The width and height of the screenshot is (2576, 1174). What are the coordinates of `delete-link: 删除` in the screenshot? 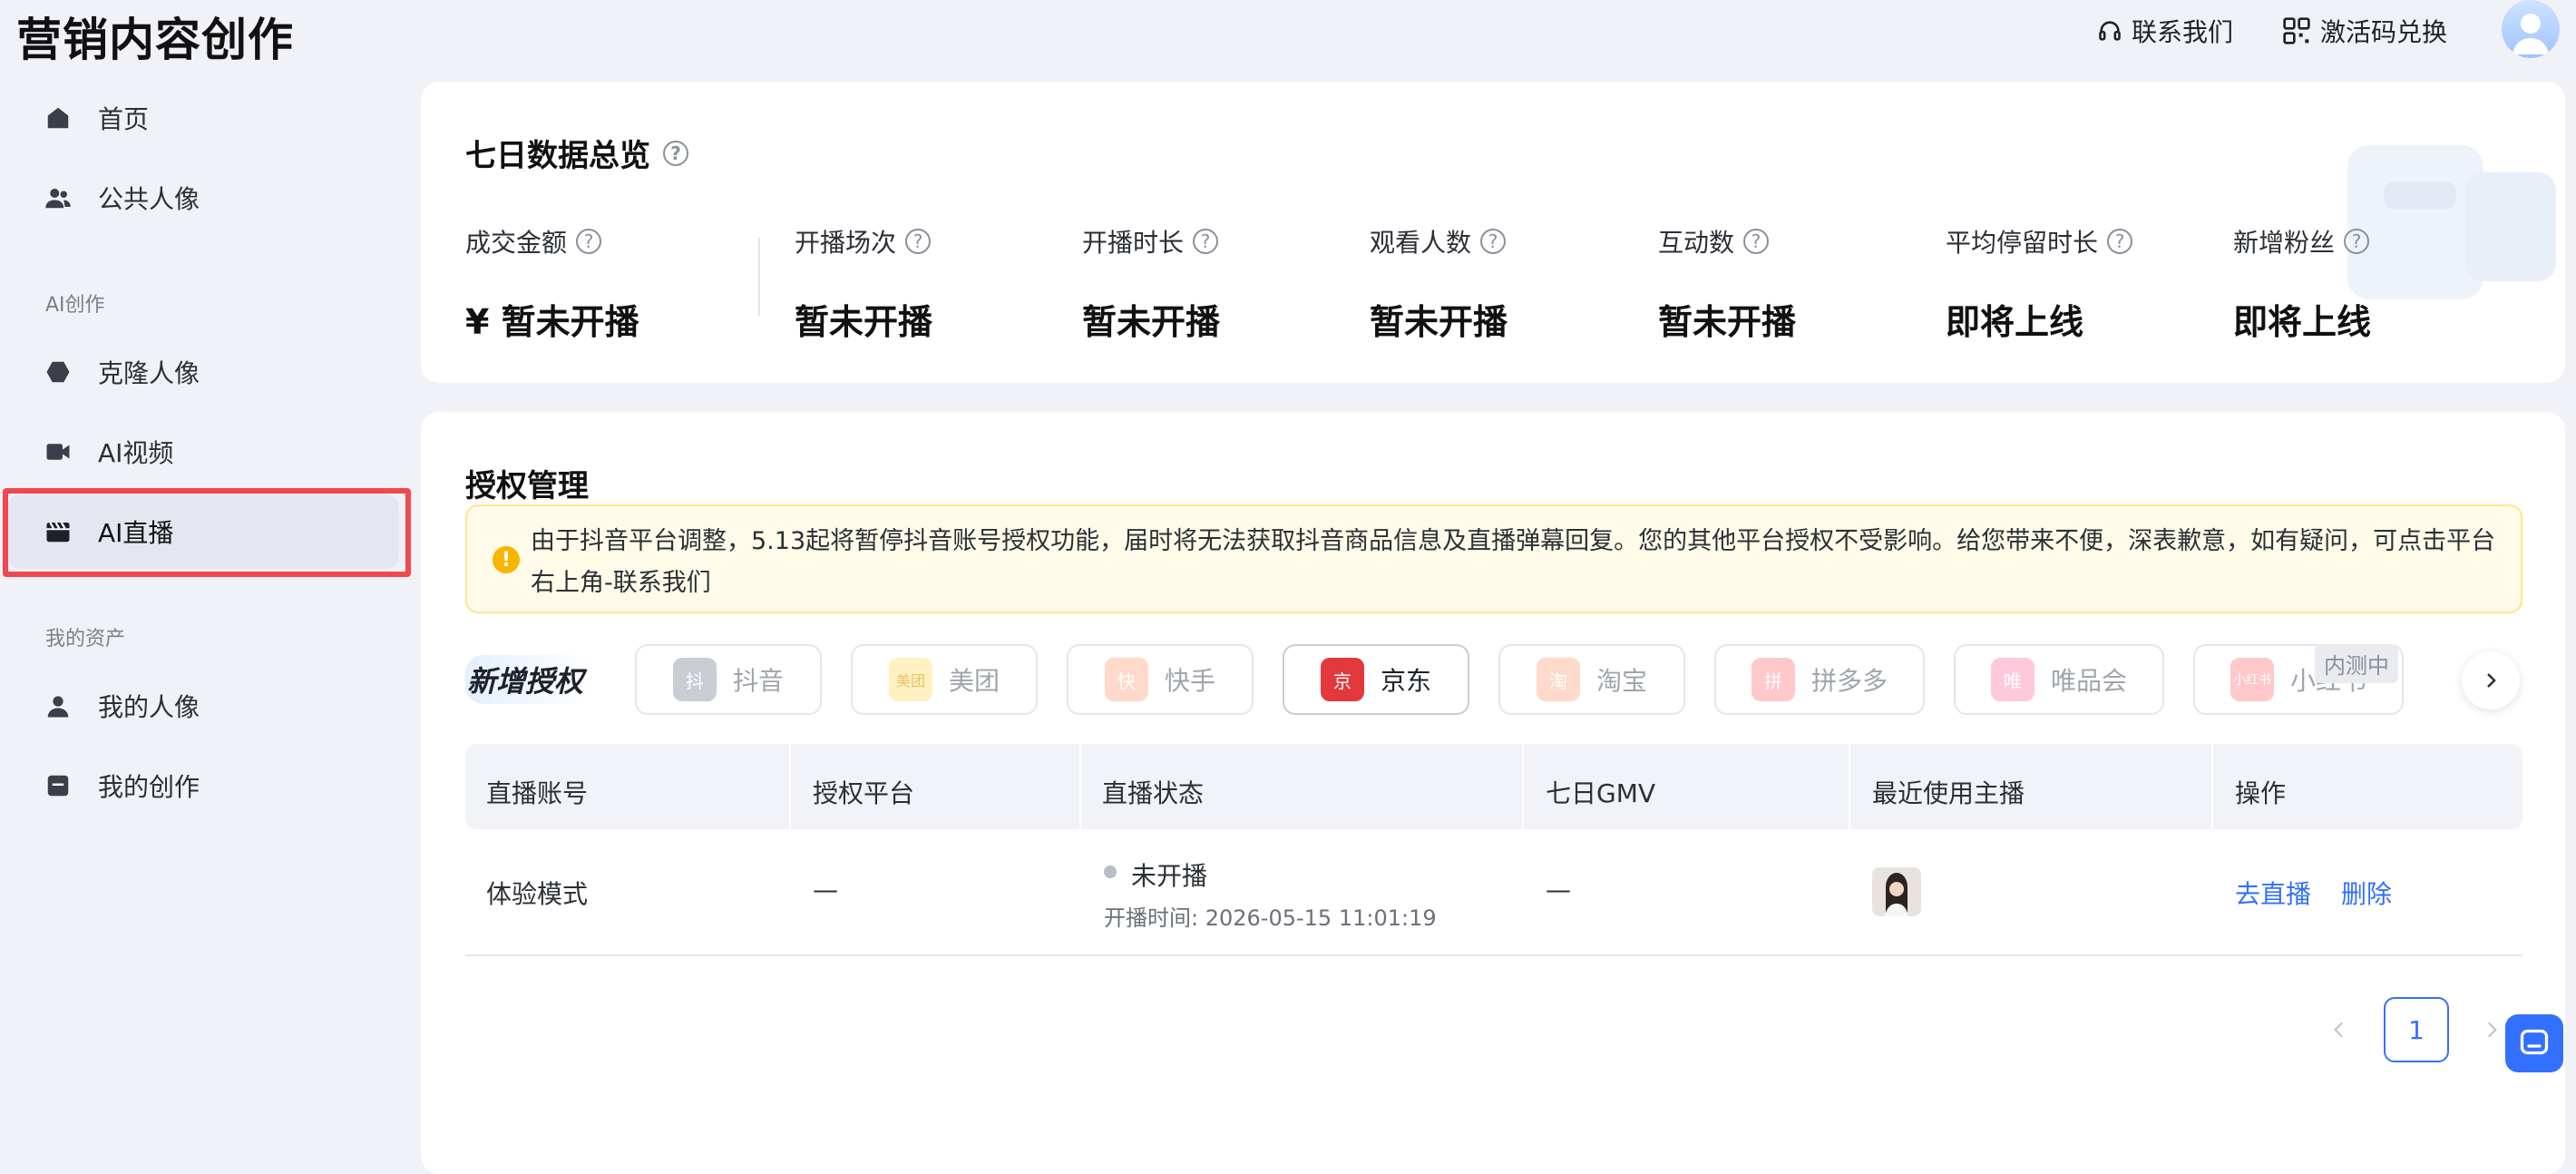 It's located at (2366, 893).